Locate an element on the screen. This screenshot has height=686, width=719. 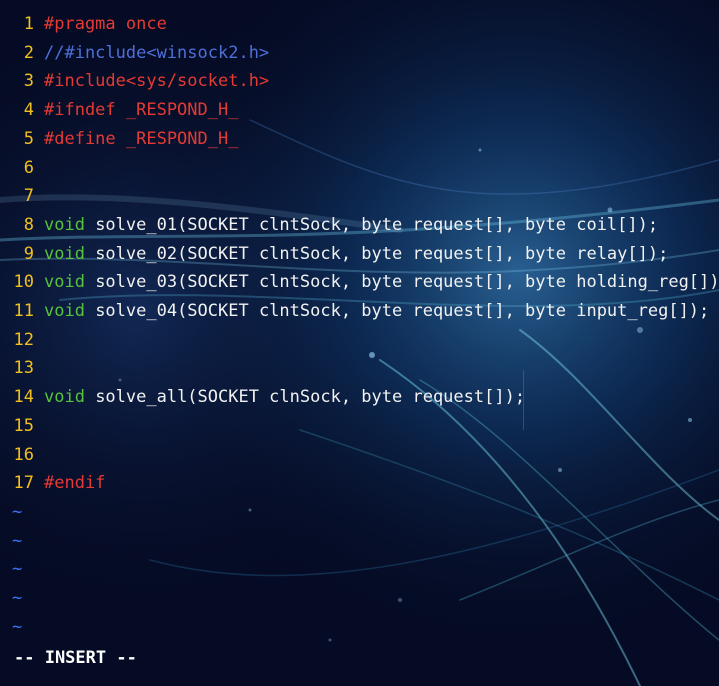
code-line: 12 is located at coordinates (359, 340).